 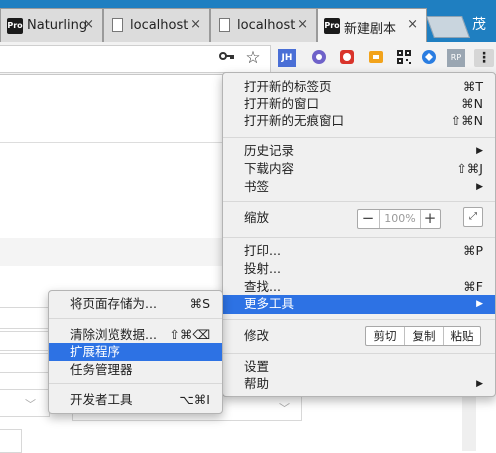 I want to click on profile-name: 茂, so click(x=479, y=24).